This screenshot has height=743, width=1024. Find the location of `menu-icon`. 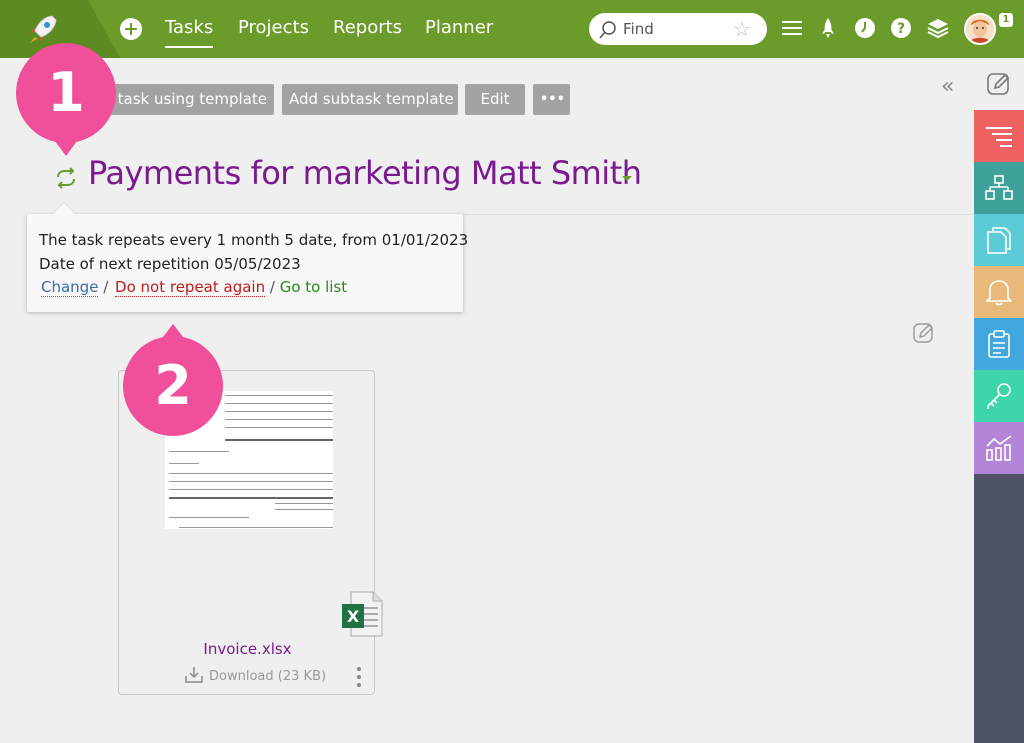

menu-icon is located at coordinates (792, 28).